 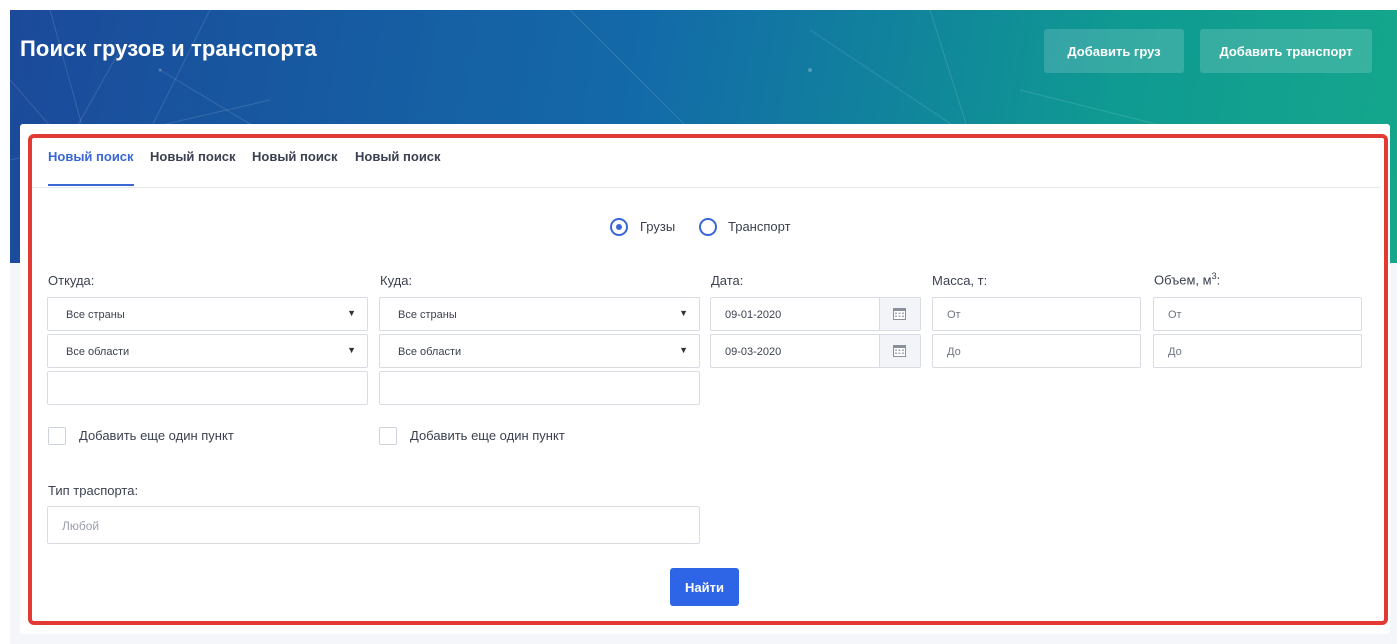 What do you see at coordinates (57, 436) in the screenshot?
I see `from-add-point-checkbox` at bounding box center [57, 436].